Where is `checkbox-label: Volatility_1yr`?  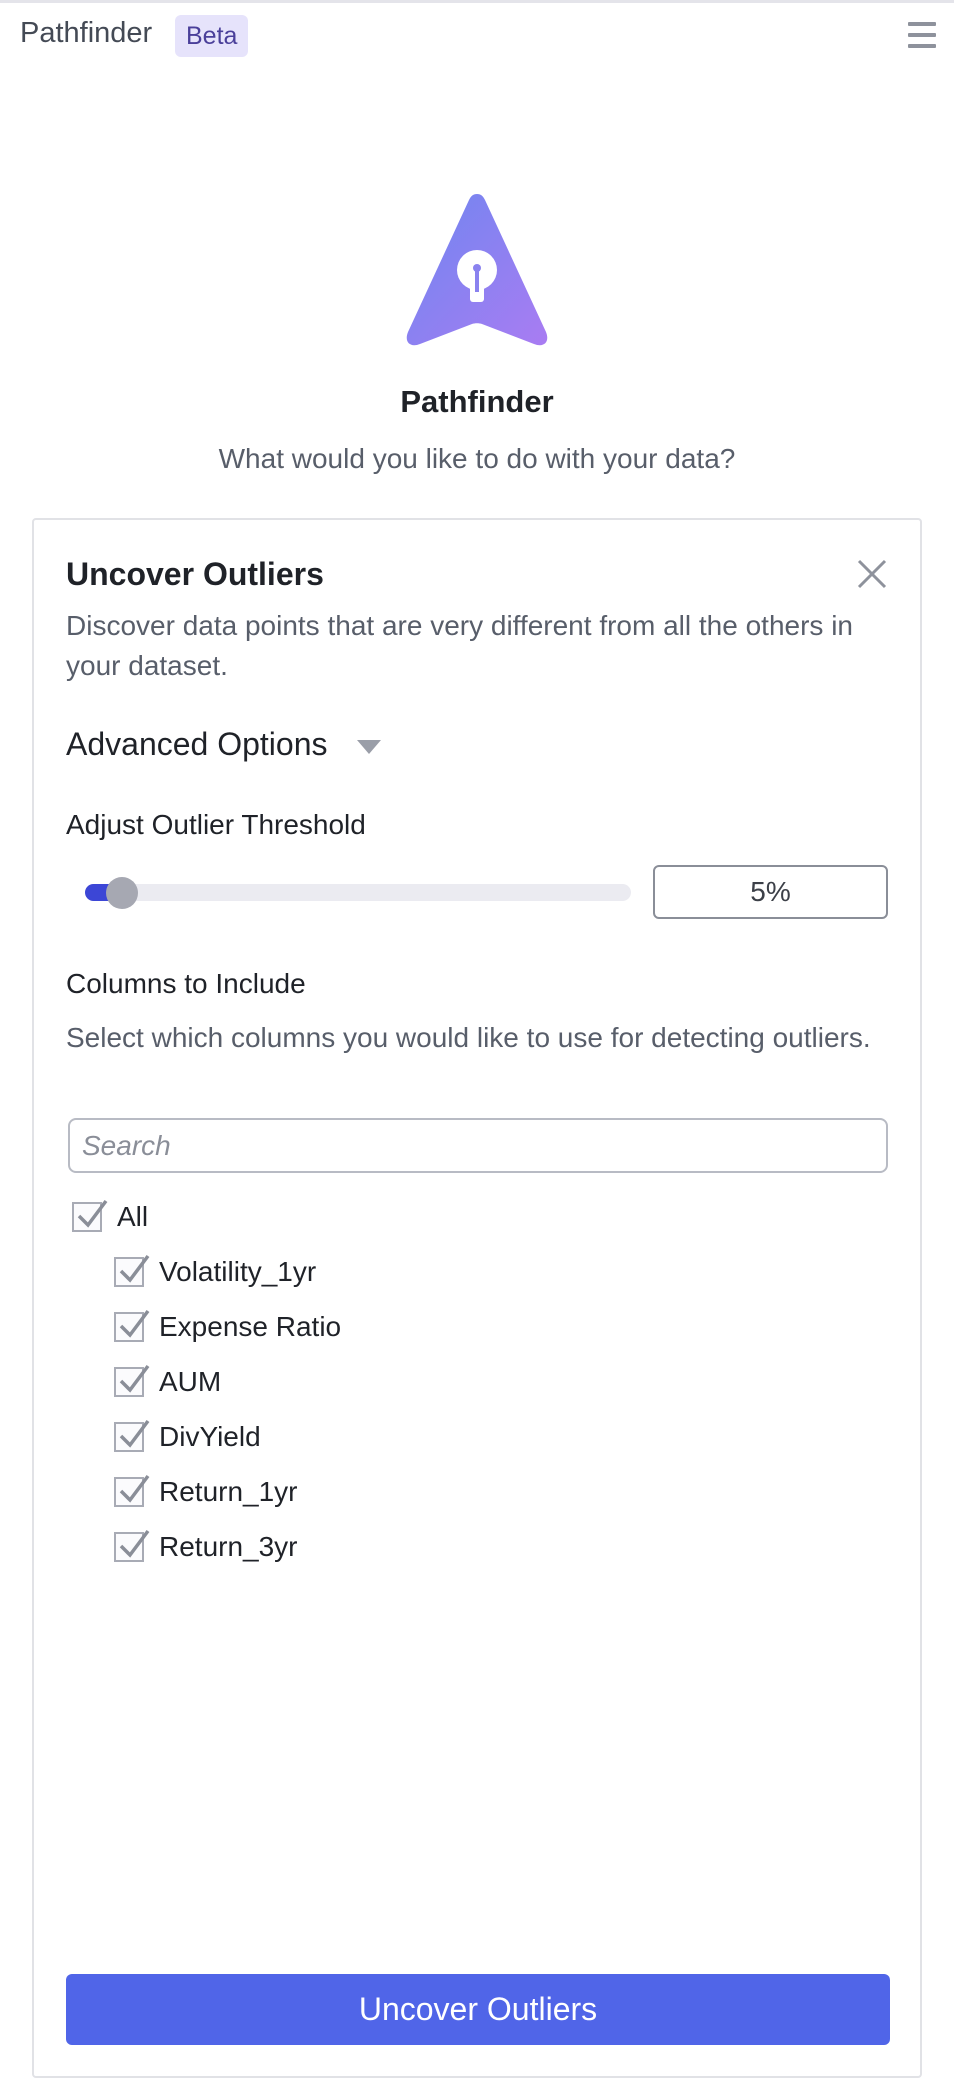 checkbox-label: Volatility_1yr is located at coordinates (238, 1271).